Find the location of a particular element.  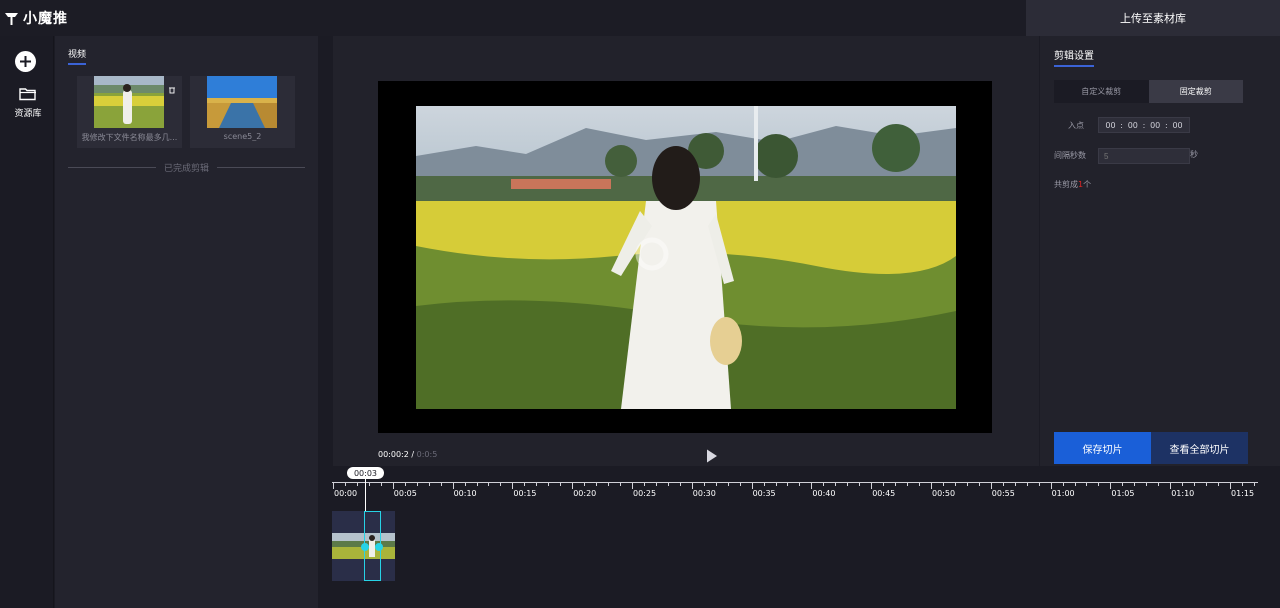

range-start-handle is located at coordinates (365, 547).